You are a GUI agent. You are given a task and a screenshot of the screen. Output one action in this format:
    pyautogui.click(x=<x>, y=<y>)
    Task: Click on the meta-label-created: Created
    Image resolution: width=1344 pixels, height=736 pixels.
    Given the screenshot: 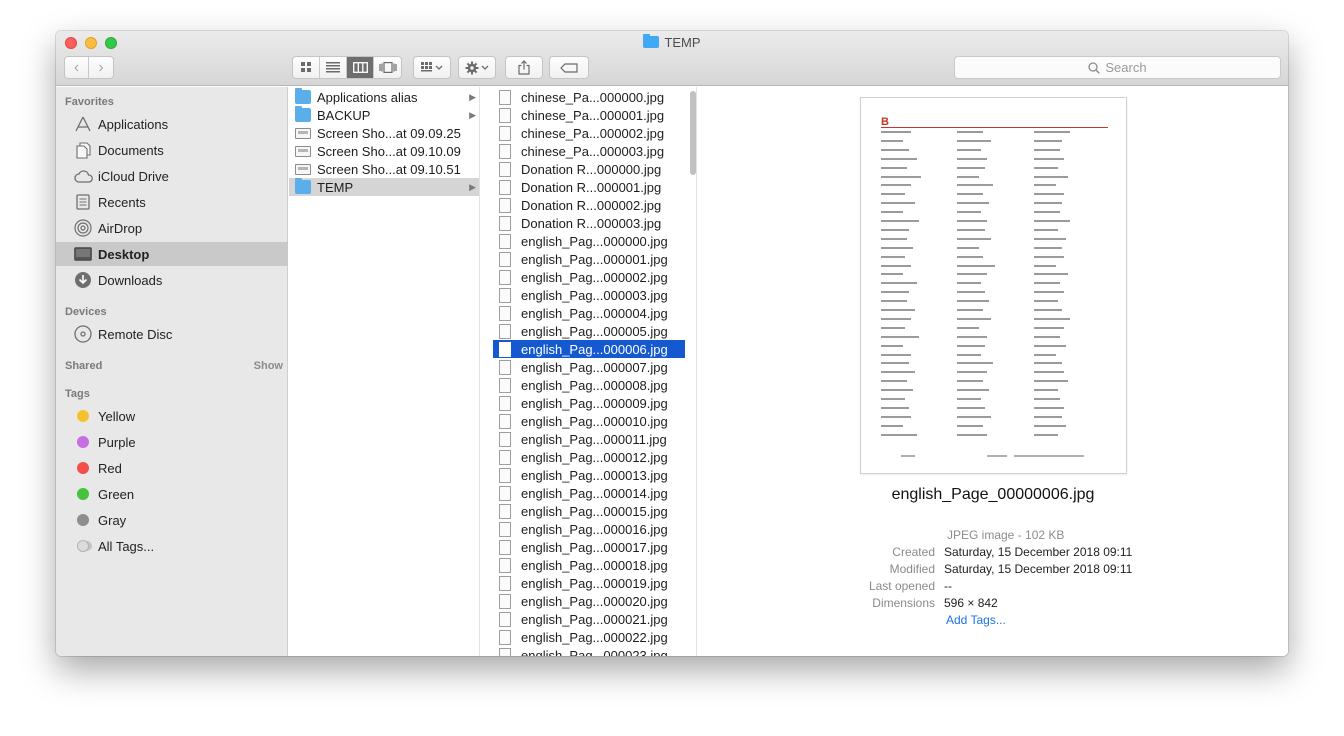 What is the action you would take?
    pyautogui.click(x=913, y=552)
    